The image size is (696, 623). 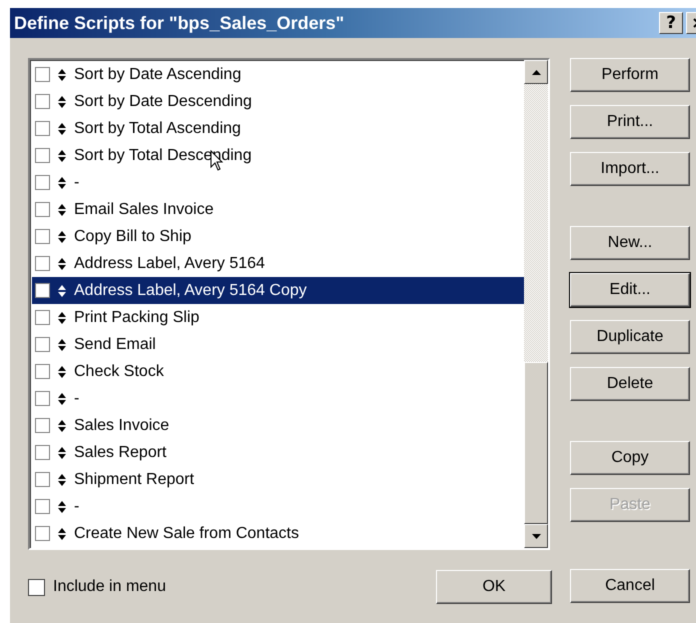 I want to click on script-row: Check Stock, so click(x=278, y=371).